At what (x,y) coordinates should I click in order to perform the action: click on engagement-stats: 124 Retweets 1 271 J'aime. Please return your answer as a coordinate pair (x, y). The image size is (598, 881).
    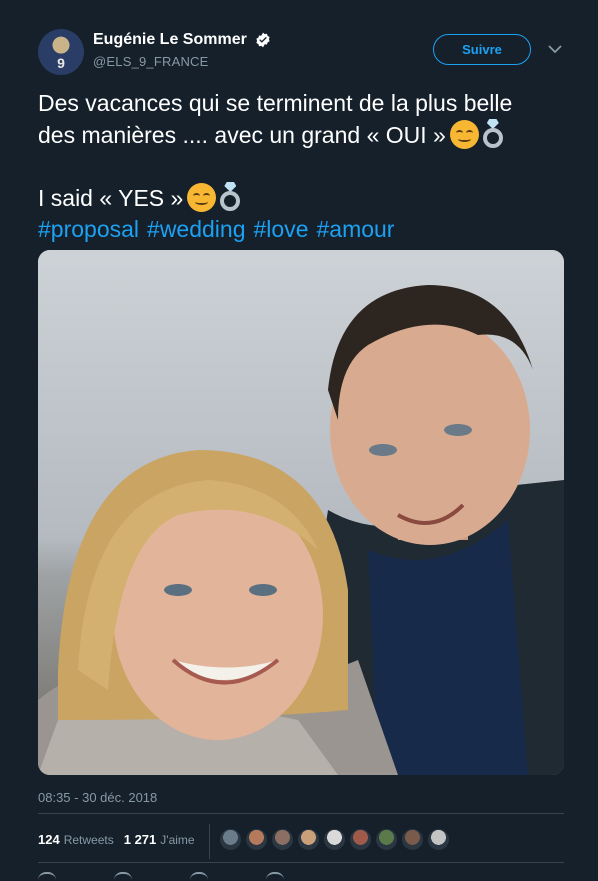
    Looking at the image, I should click on (121, 839).